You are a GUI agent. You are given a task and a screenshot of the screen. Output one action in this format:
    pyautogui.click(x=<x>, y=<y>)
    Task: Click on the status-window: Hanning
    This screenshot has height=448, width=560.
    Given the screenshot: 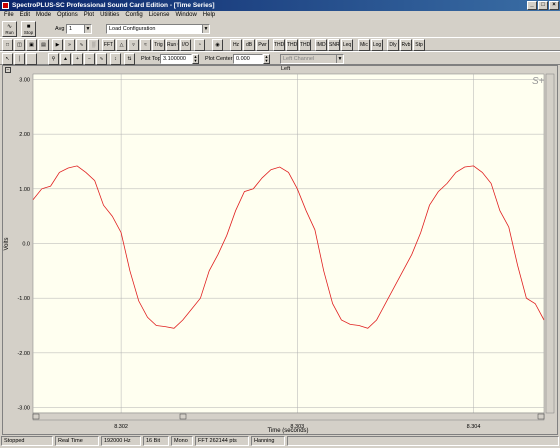 What is the action you would take?
    pyautogui.click(x=268, y=441)
    